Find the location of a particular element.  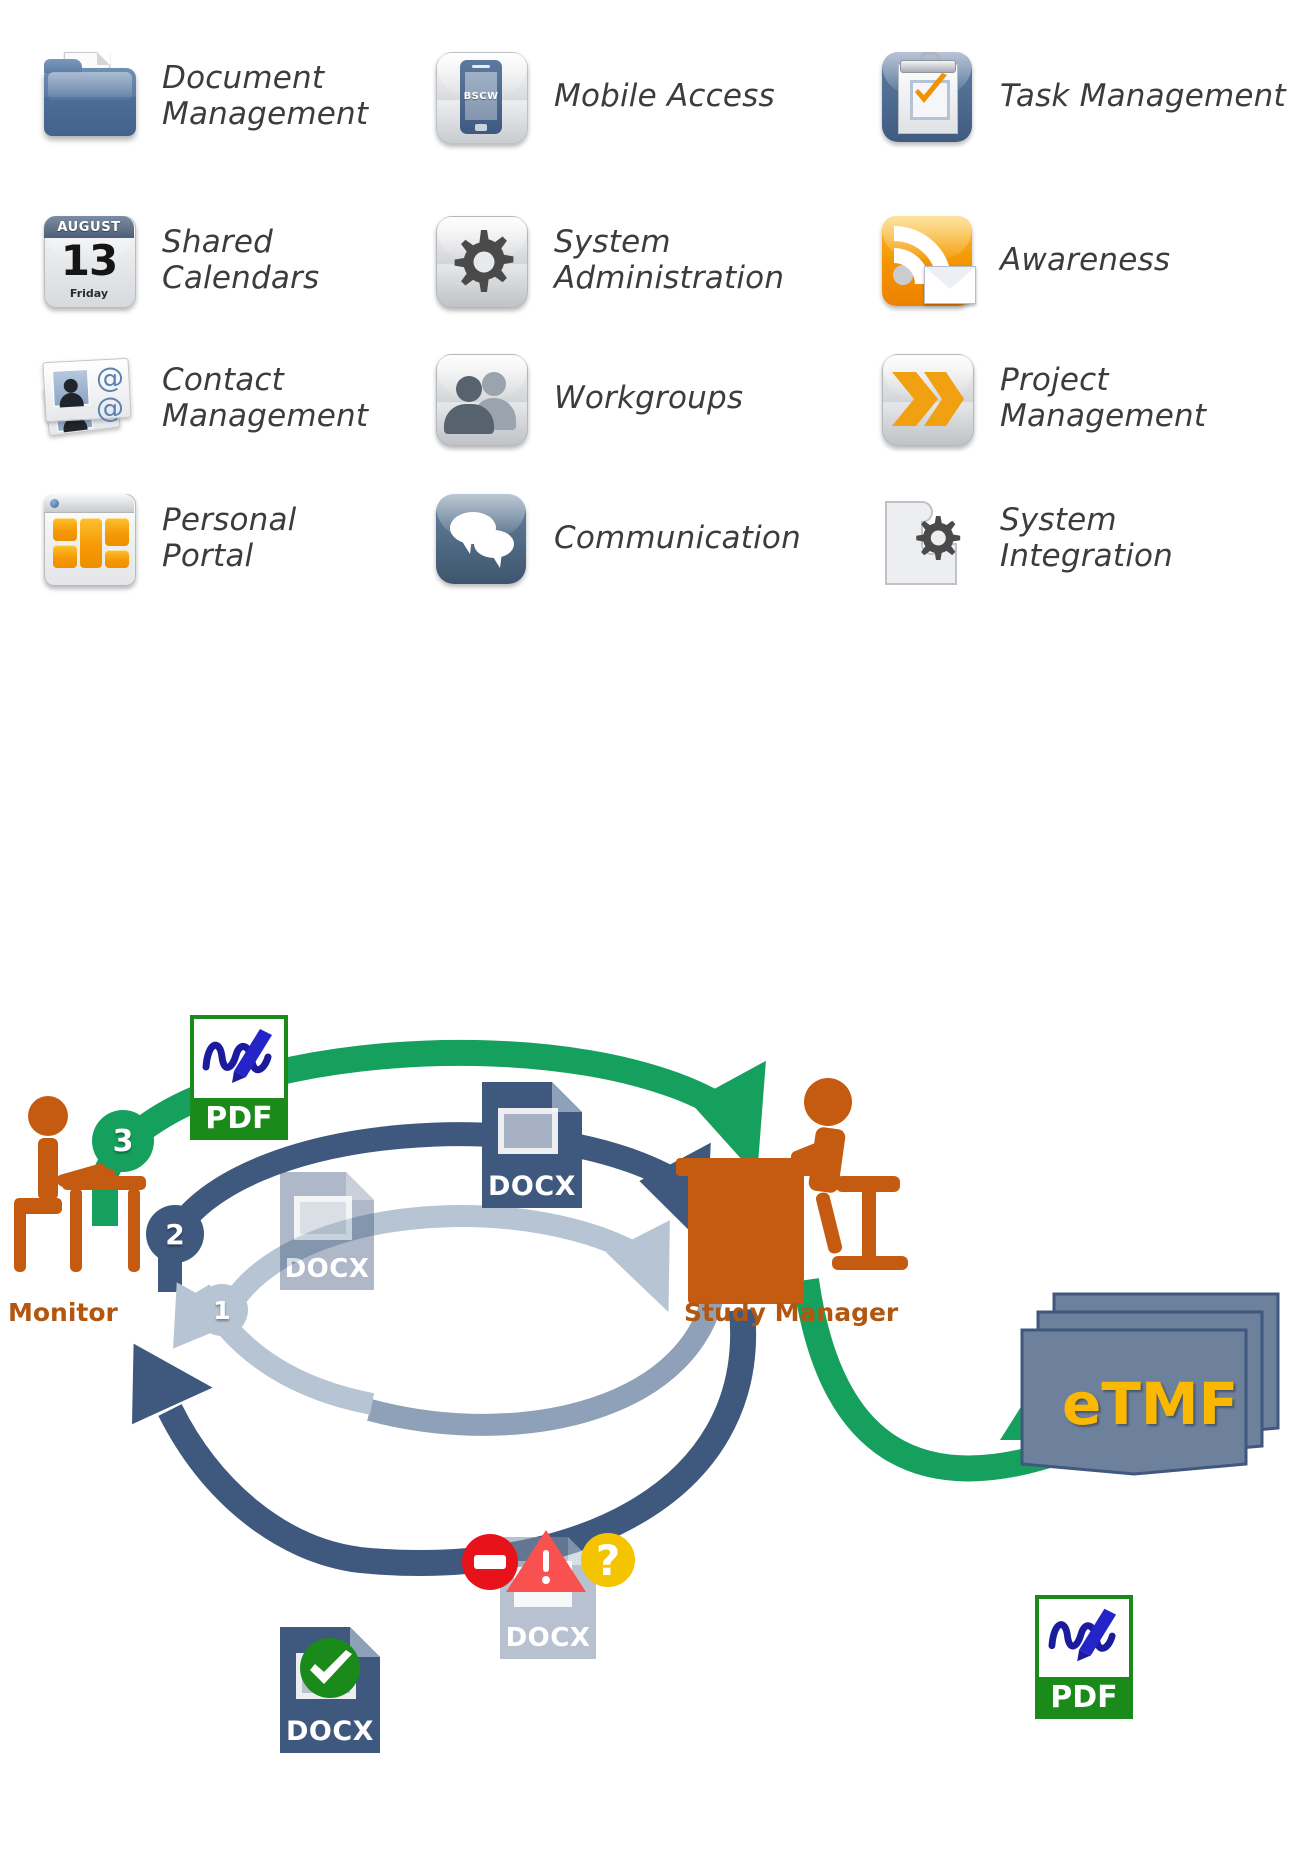

calendar-icon: AUGUST 13 Friday is located at coordinates (89, 261).